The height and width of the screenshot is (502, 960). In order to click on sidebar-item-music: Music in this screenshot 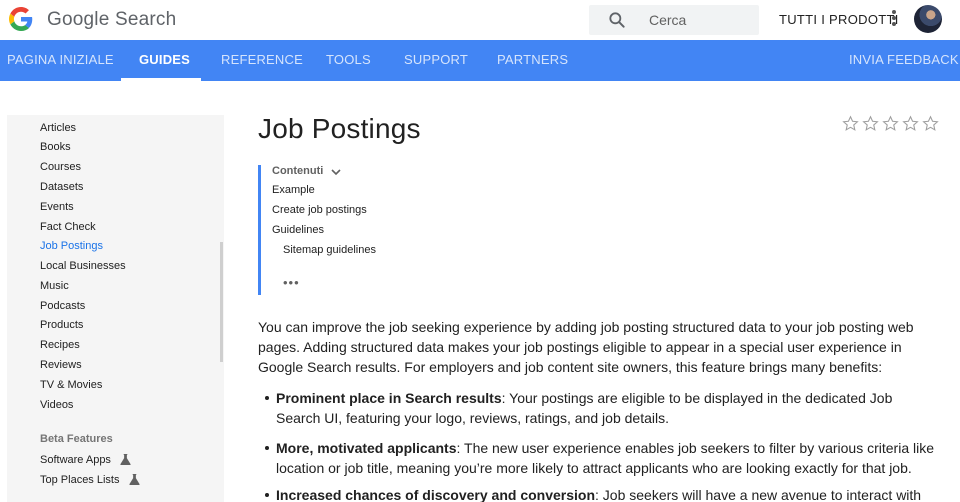, I will do `click(54, 286)`.